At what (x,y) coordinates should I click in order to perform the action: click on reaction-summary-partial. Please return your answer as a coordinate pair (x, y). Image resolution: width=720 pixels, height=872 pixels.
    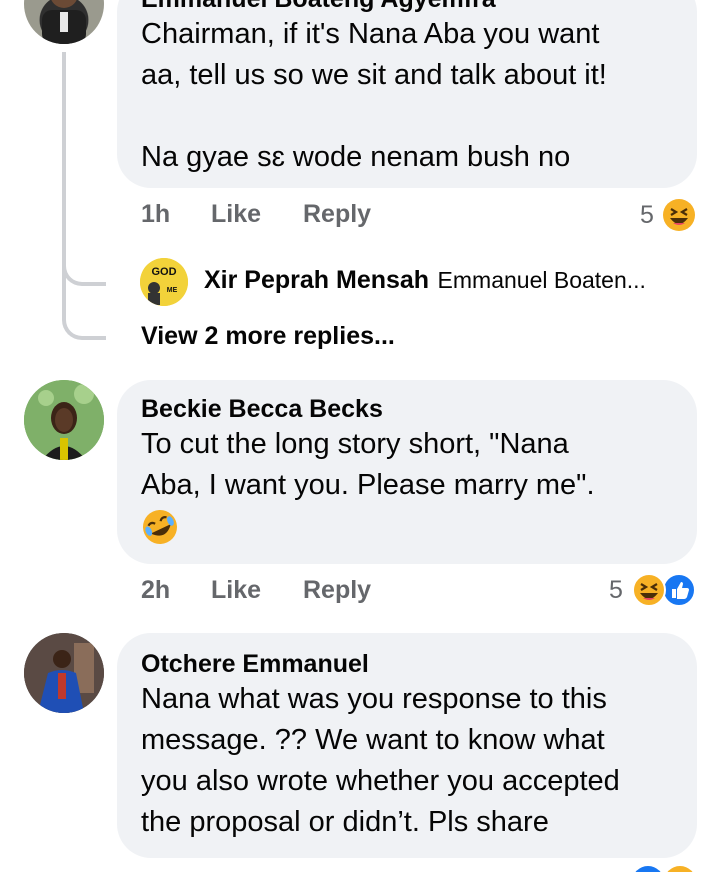
    Looking at the image, I should click on (665, 869).